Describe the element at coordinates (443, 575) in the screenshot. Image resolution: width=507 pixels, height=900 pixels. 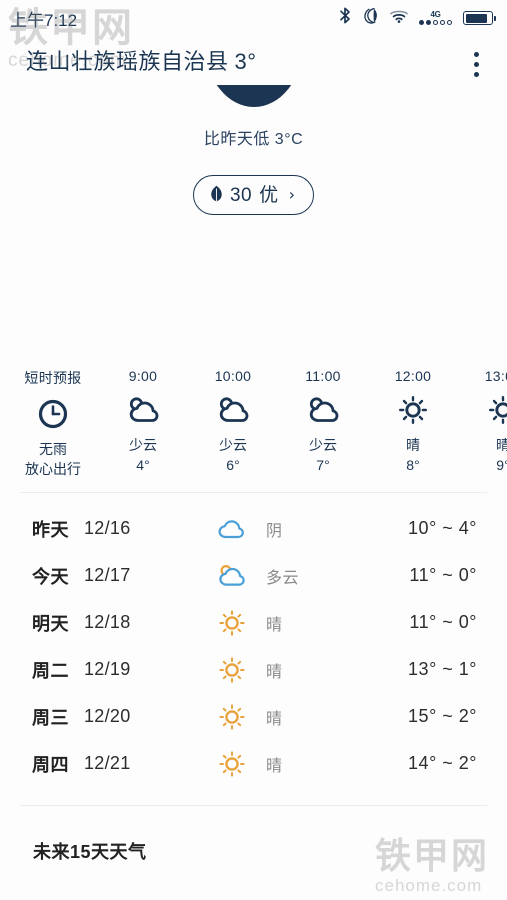
I see `daily-temp-range: 11° ~ 0°` at that location.